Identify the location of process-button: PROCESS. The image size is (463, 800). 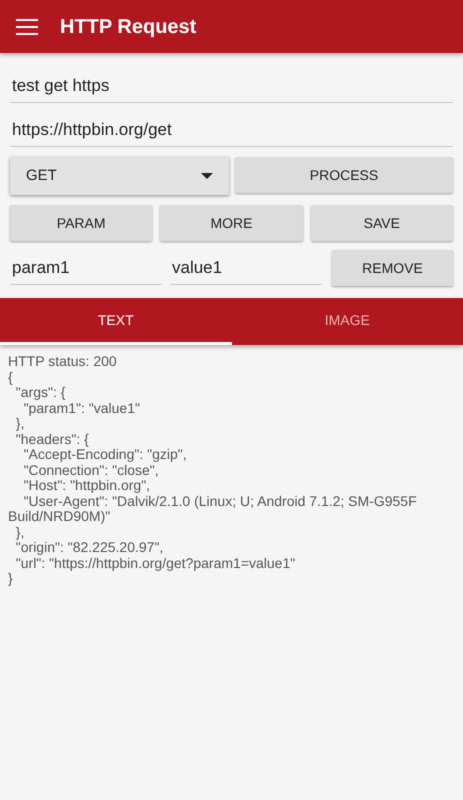
(344, 175).